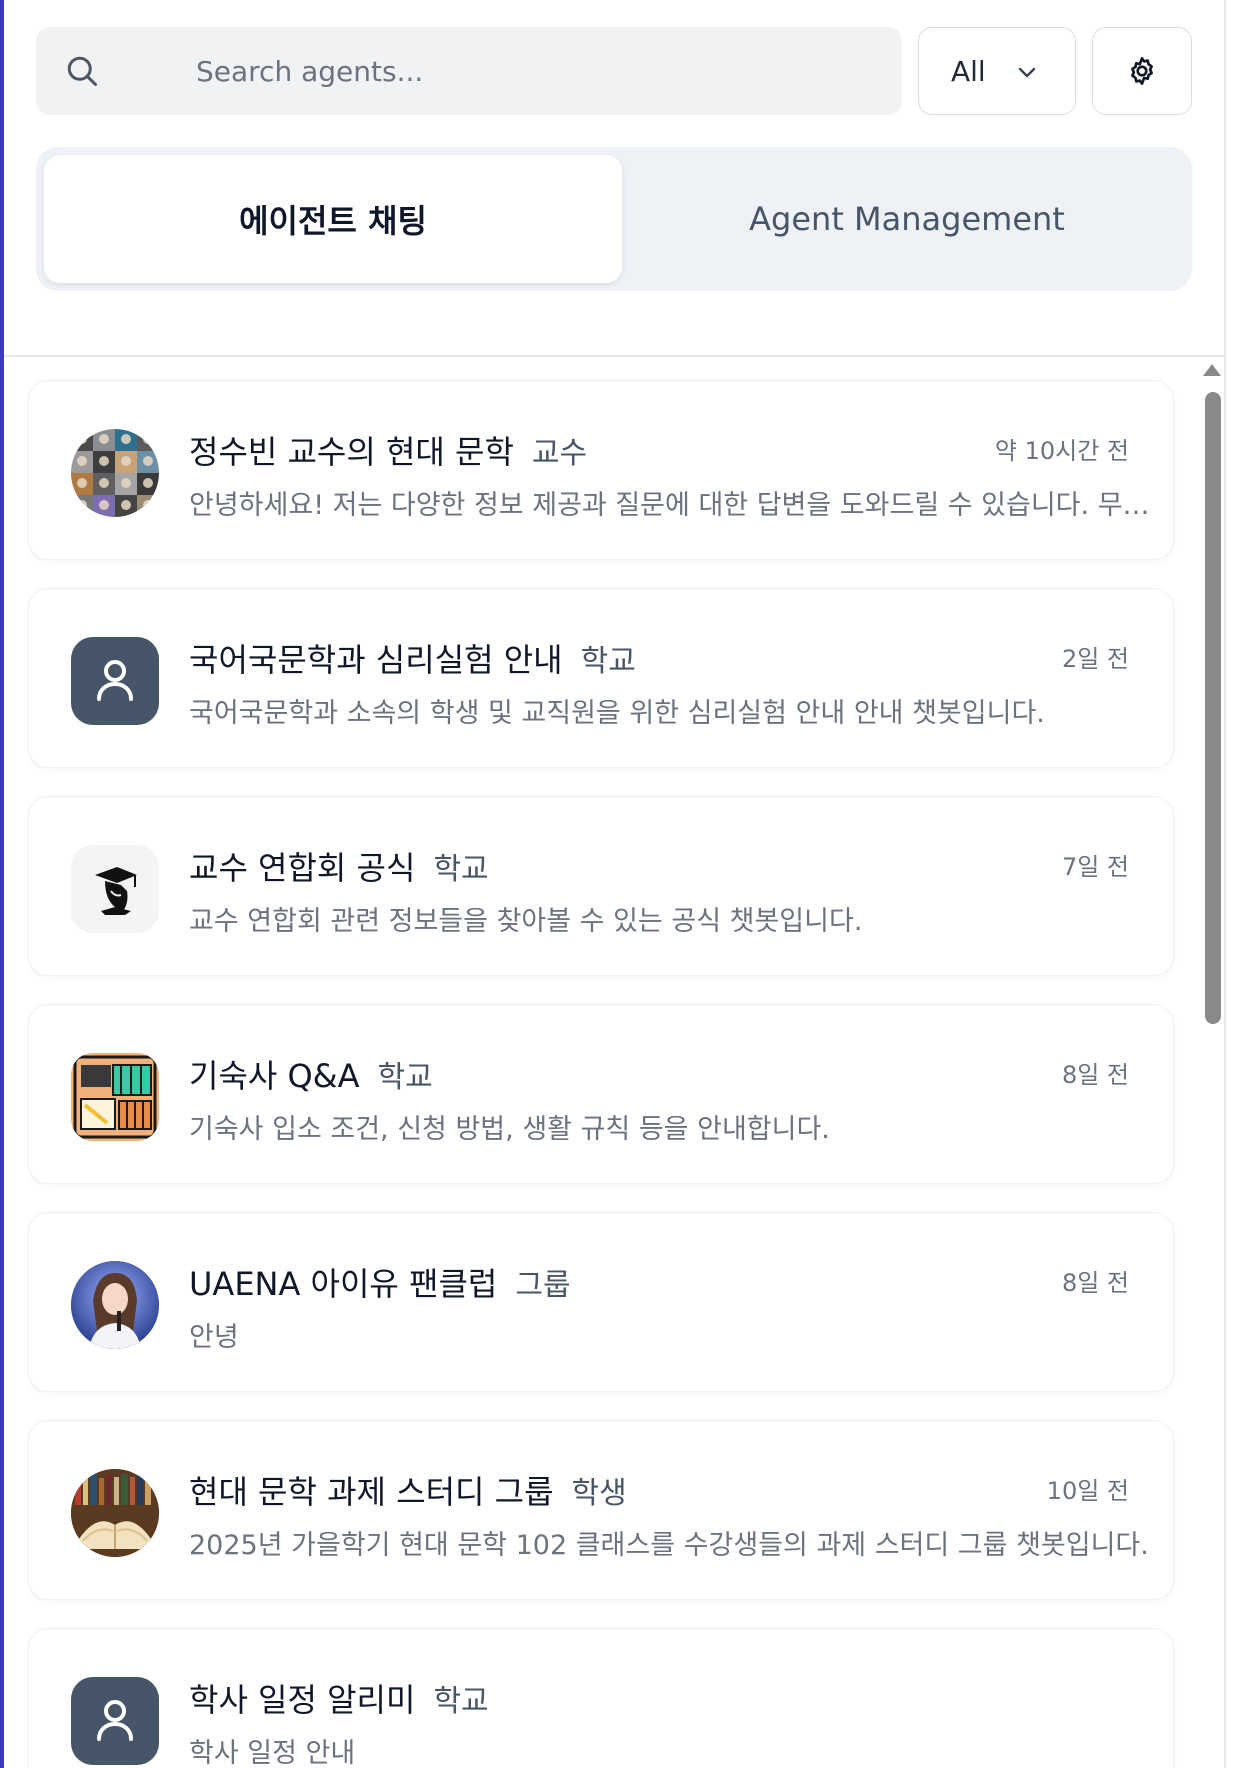 The image size is (1246, 1768). I want to click on agent-name: 국어국문학과 심리실험 안내, so click(376, 660).